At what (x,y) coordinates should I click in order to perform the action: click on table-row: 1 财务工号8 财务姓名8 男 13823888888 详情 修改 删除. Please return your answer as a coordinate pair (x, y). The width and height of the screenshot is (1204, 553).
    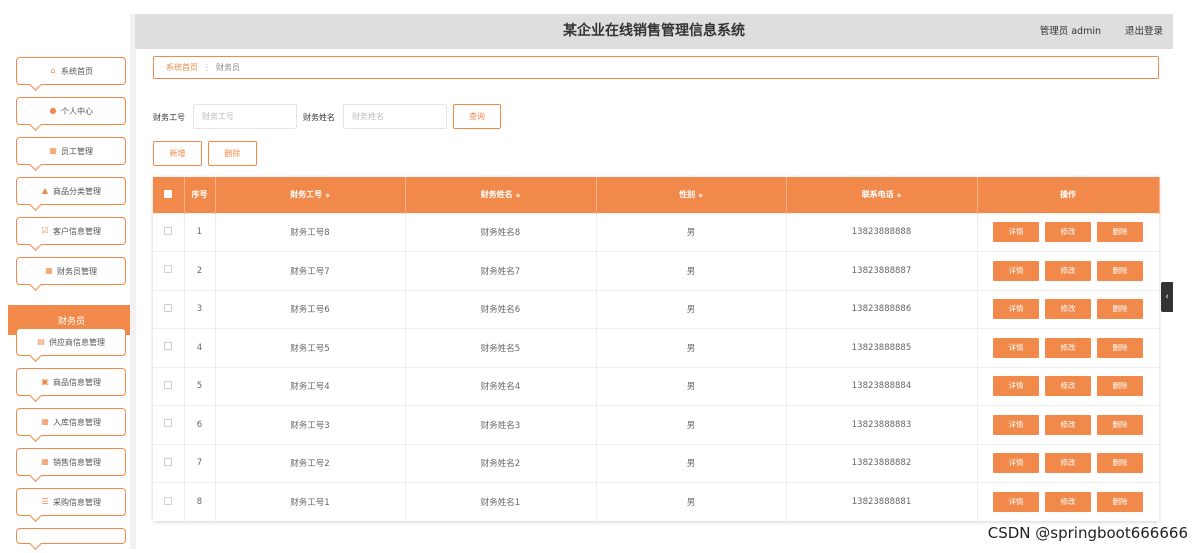
    Looking at the image, I should click on (656, 232).